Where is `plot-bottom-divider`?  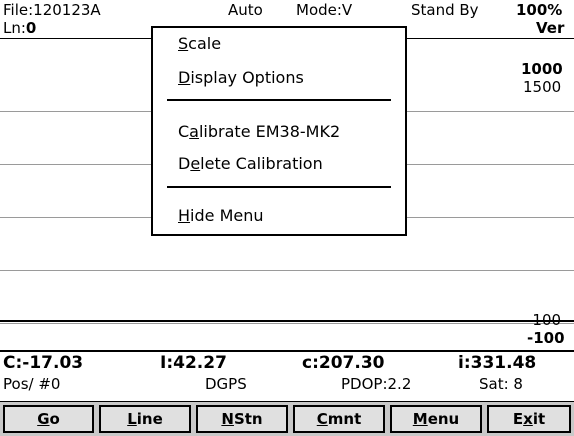 plot-bottom-divider is located at coordinates (287, 351).